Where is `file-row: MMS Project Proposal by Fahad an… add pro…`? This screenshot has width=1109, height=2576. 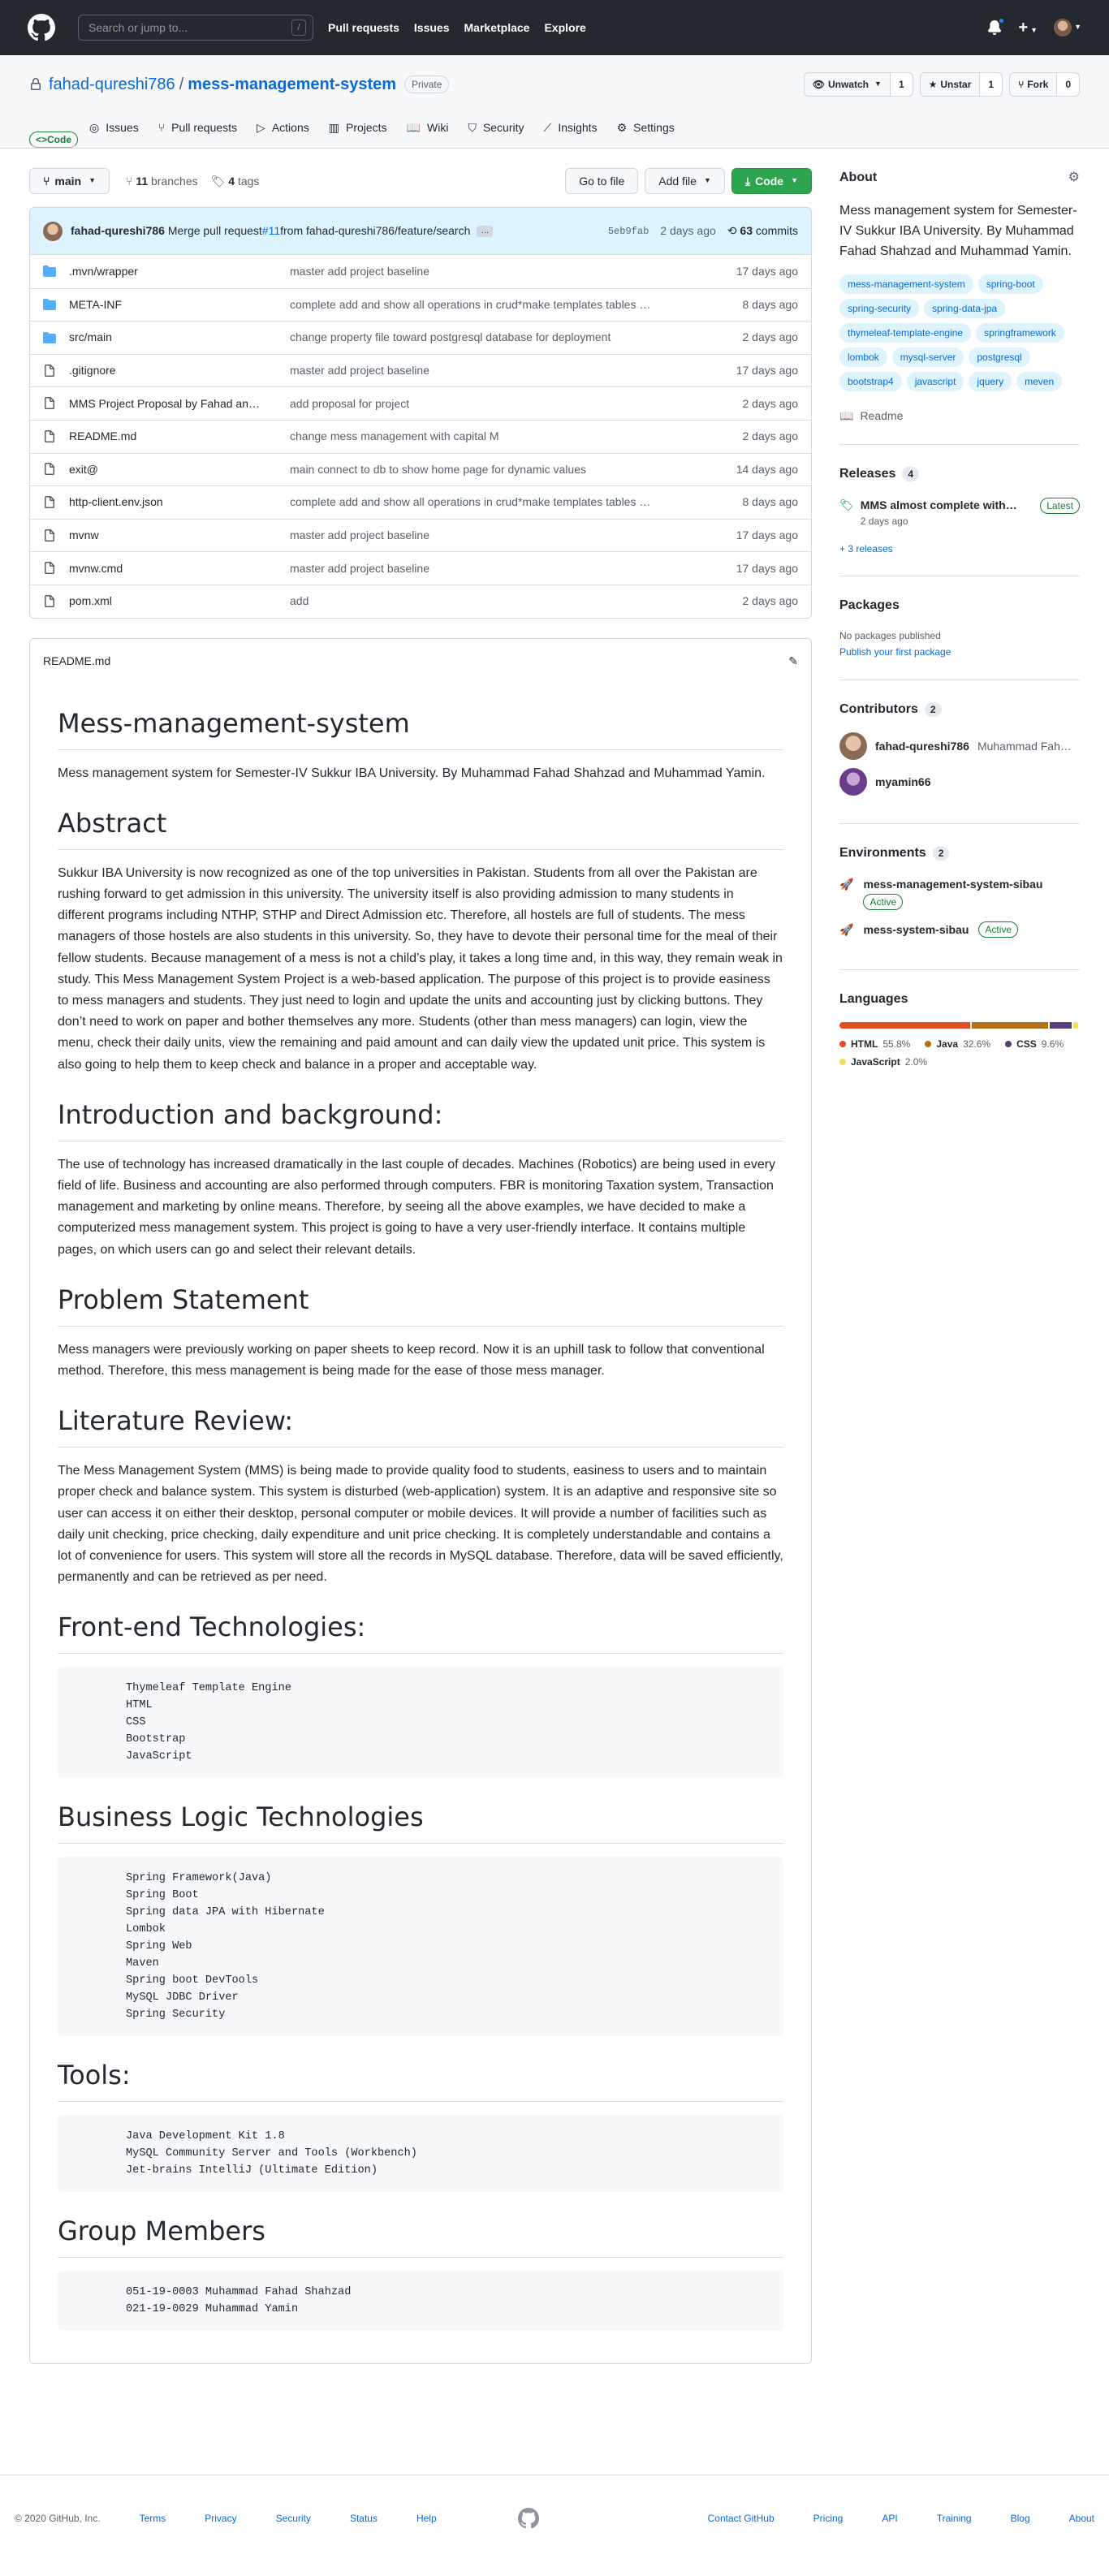
file-row: MMS Project Proposal by Fahad an… add pro… is located at coordinates (420, 403).